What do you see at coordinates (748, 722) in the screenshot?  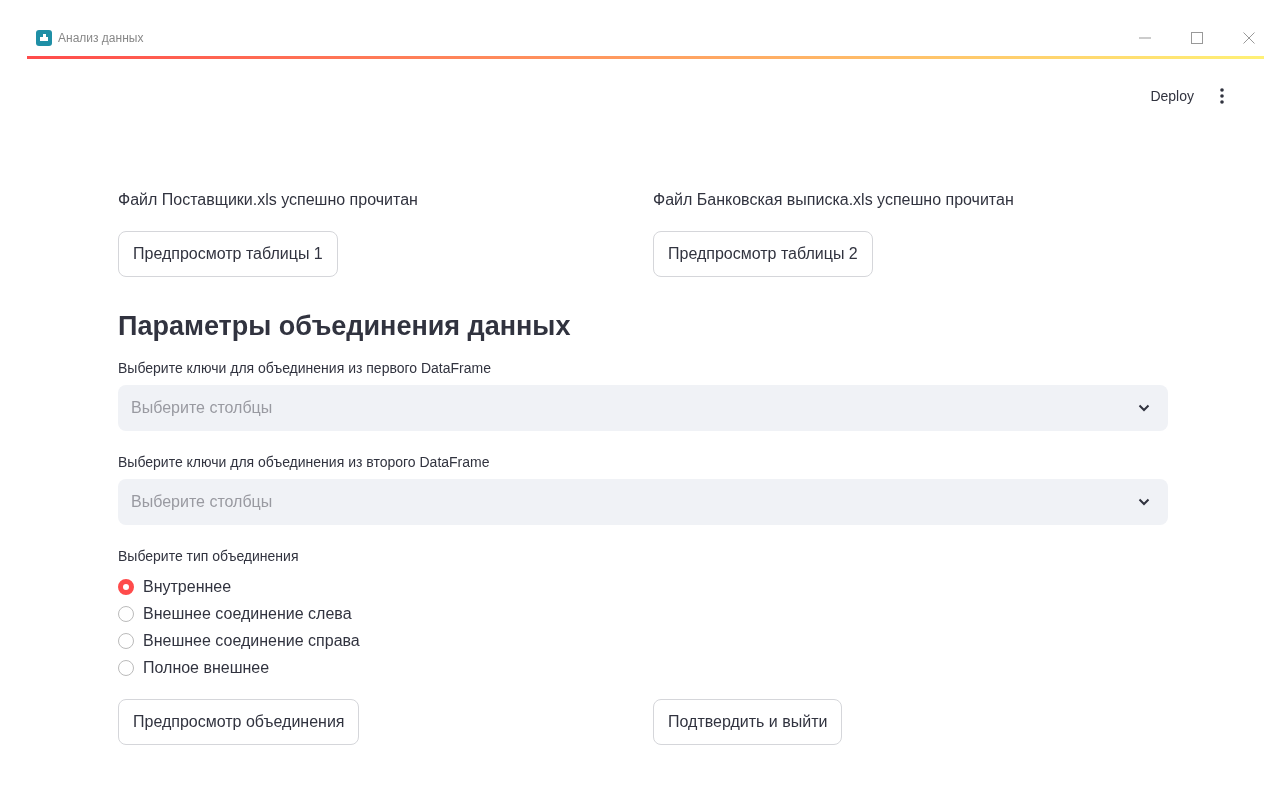 I see `confirm-exit-button: Подтвердить и выйти` at bounding box center [748, 722].